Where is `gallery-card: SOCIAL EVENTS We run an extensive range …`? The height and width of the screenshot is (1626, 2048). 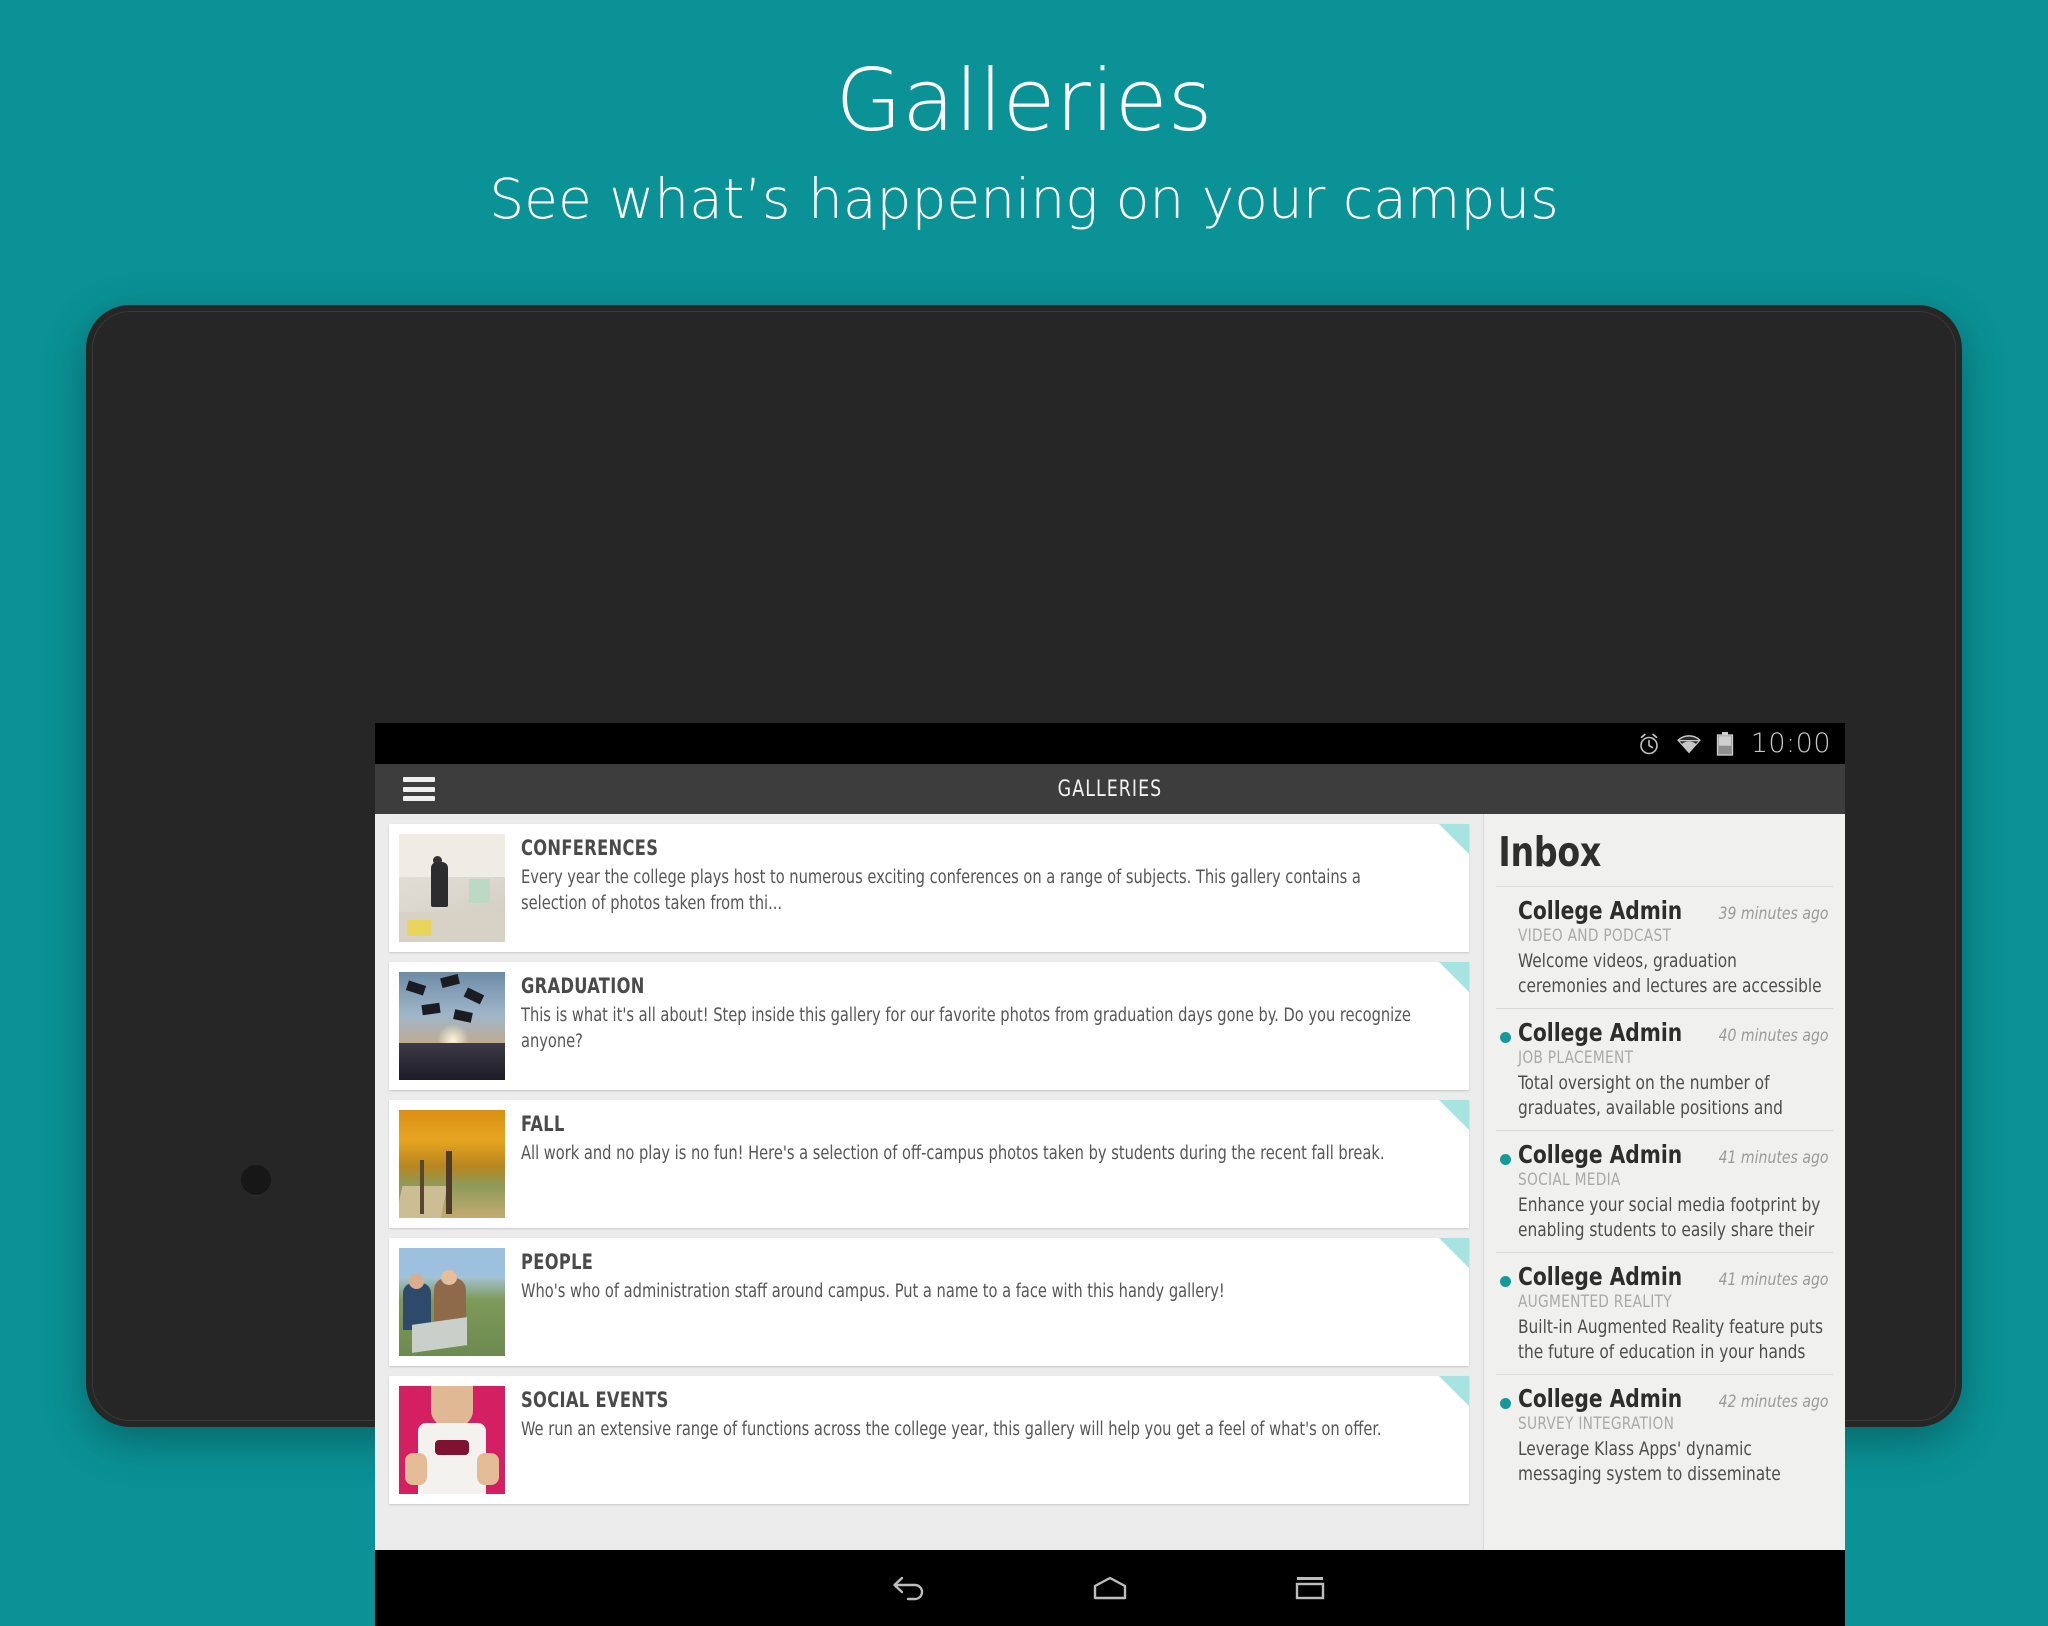
gallery-card: SOCIAL EVENTS We run an extensive range … is located at coordinates (929, 1440).